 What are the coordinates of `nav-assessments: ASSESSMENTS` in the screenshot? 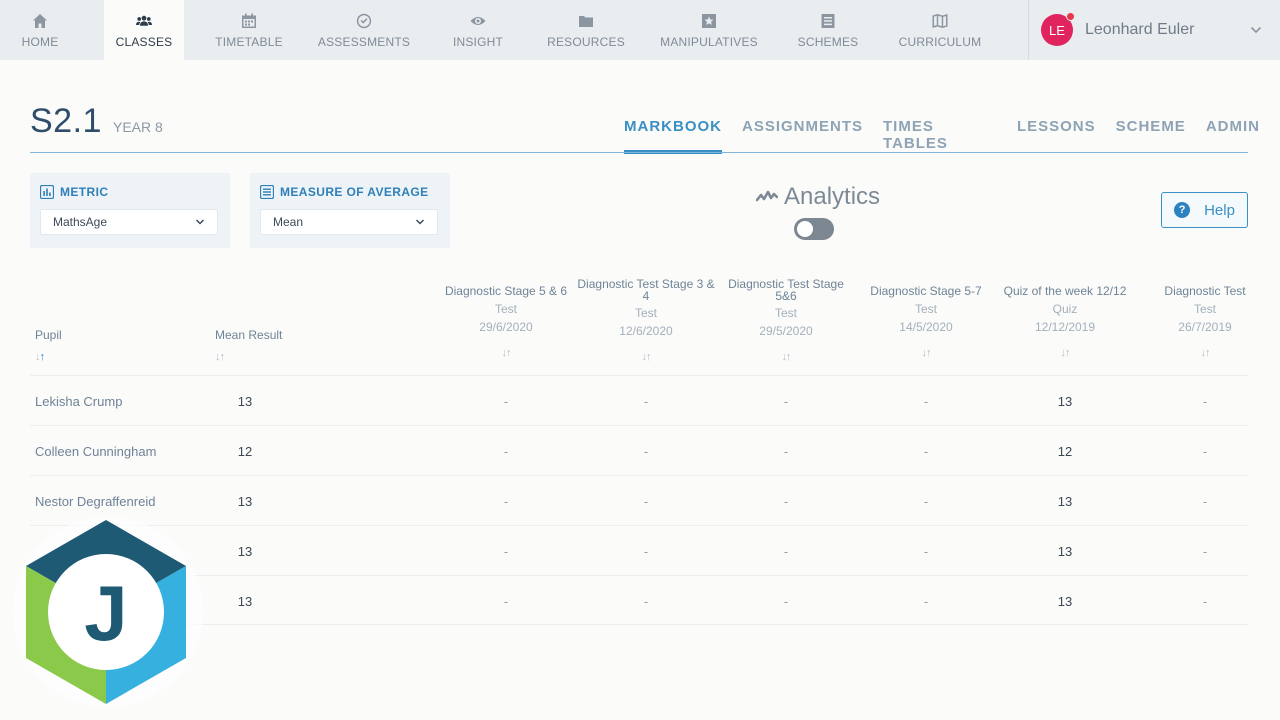 It's located at (364, 30).